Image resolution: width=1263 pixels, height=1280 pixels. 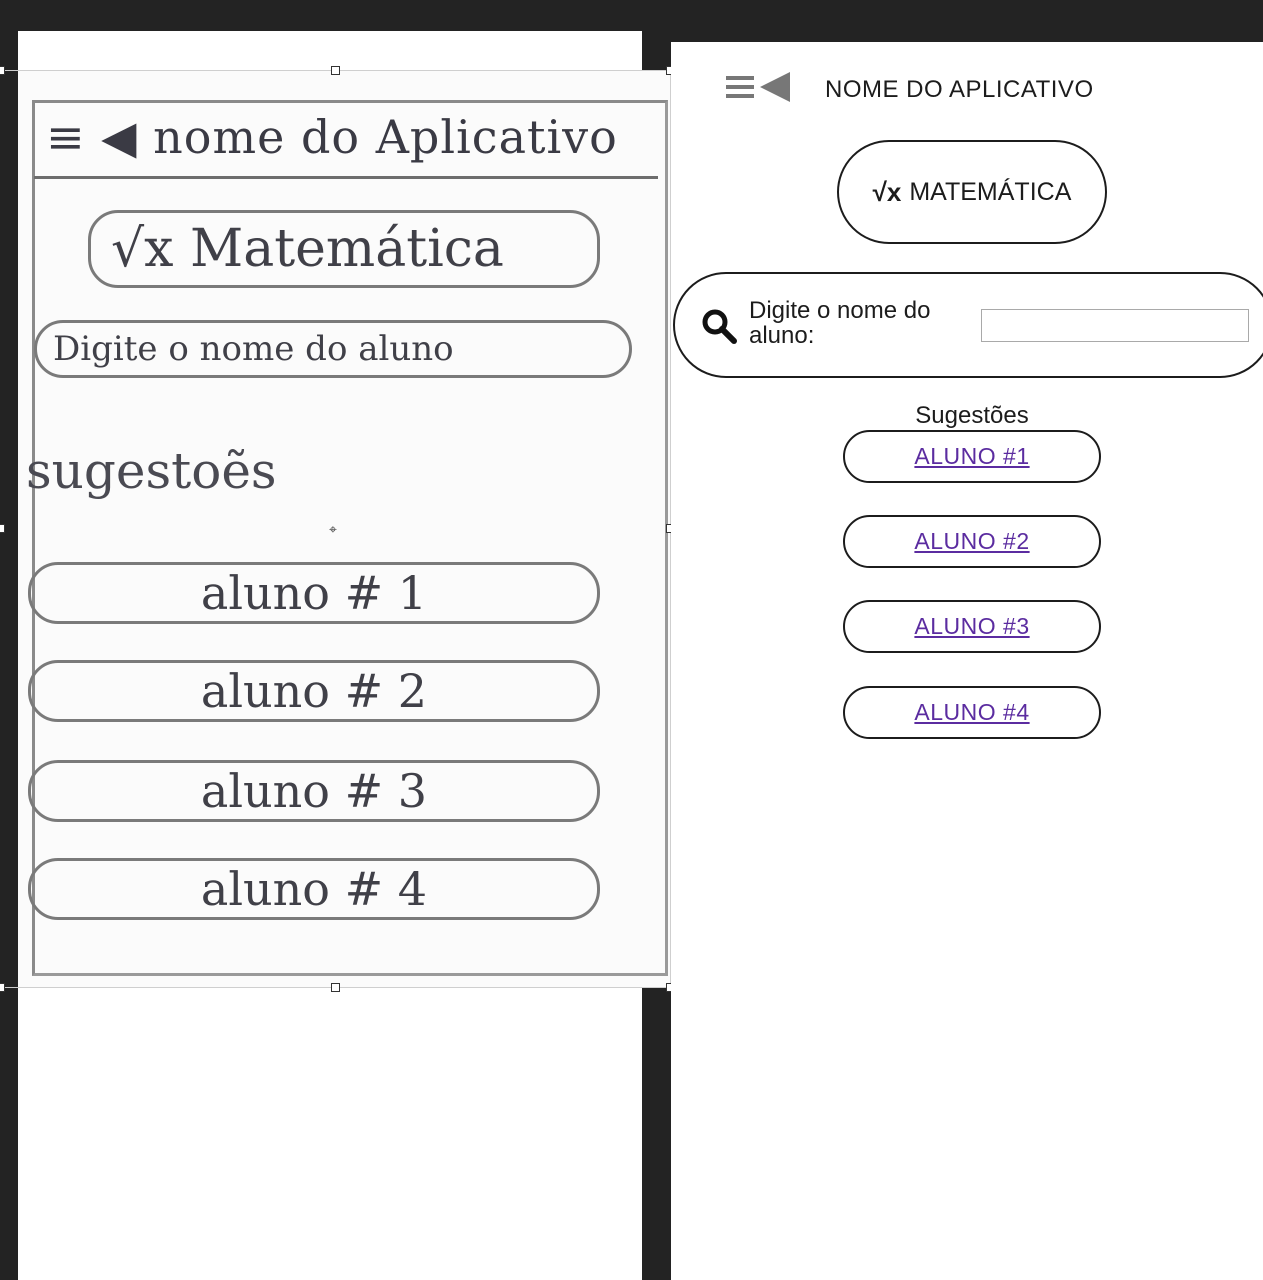 I want to click on sqrt-icon: √x, so click(x=887, y=191).